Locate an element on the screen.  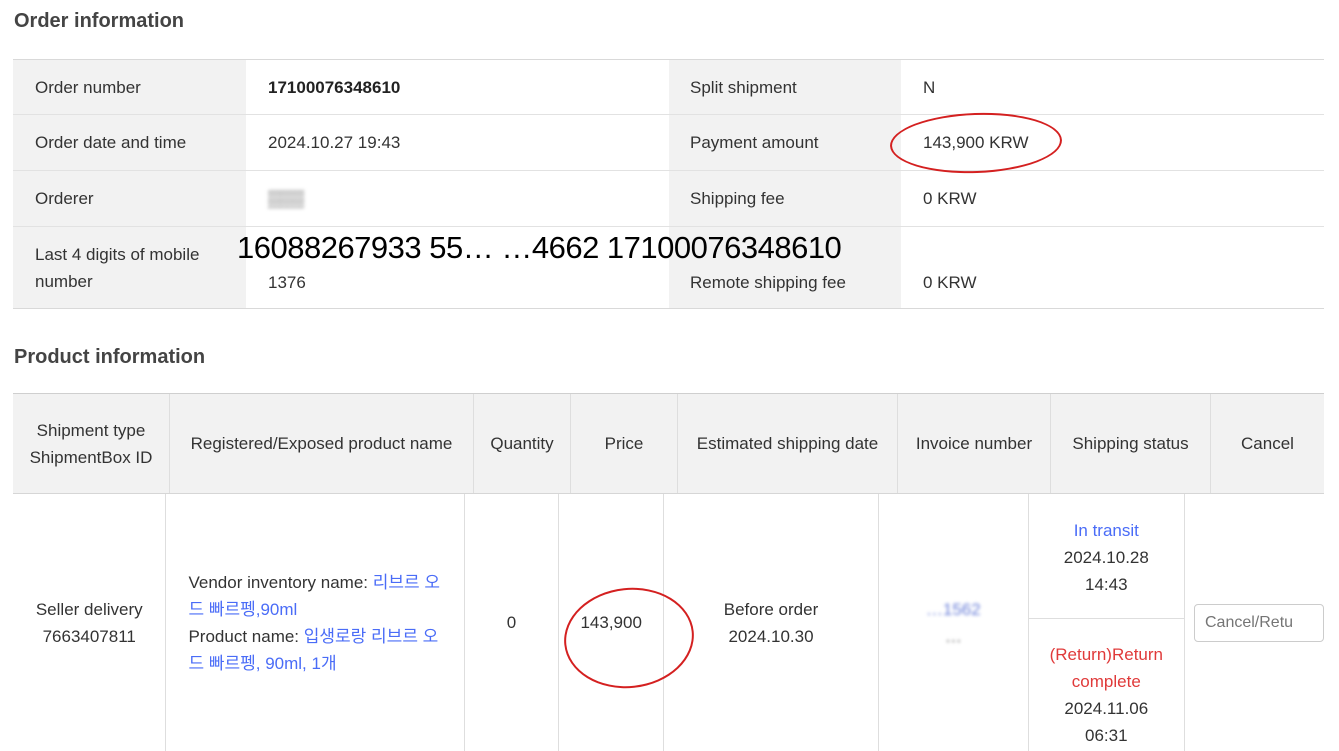
header-shipping-status: Shipping status is located at coordinates (1131, 443).